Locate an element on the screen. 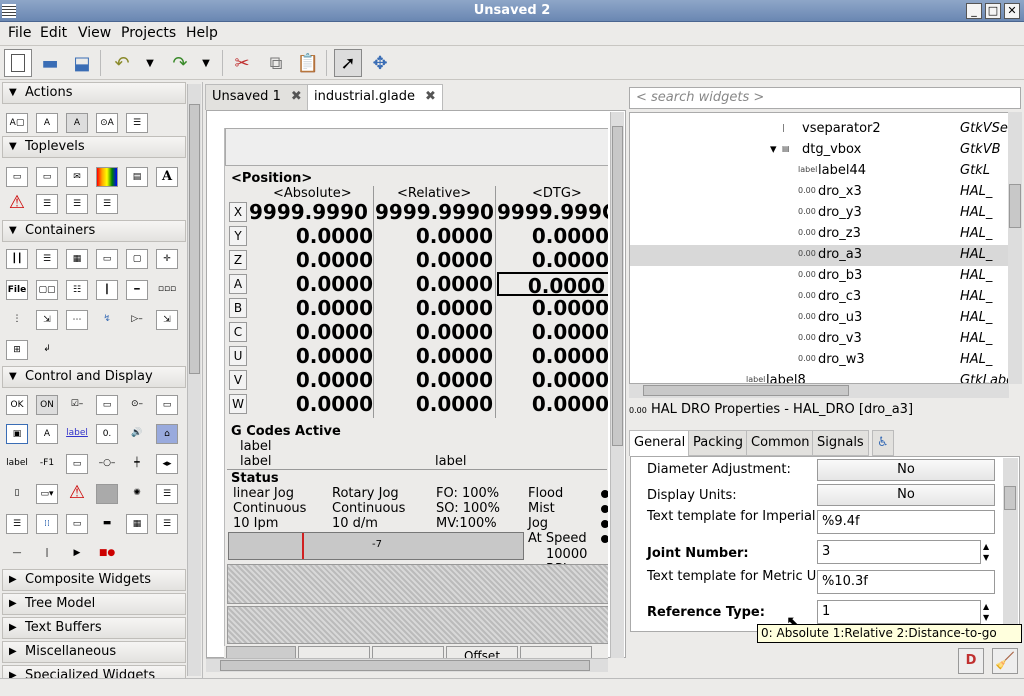  radio-action-icon: A is located at coordinates (77, 123).